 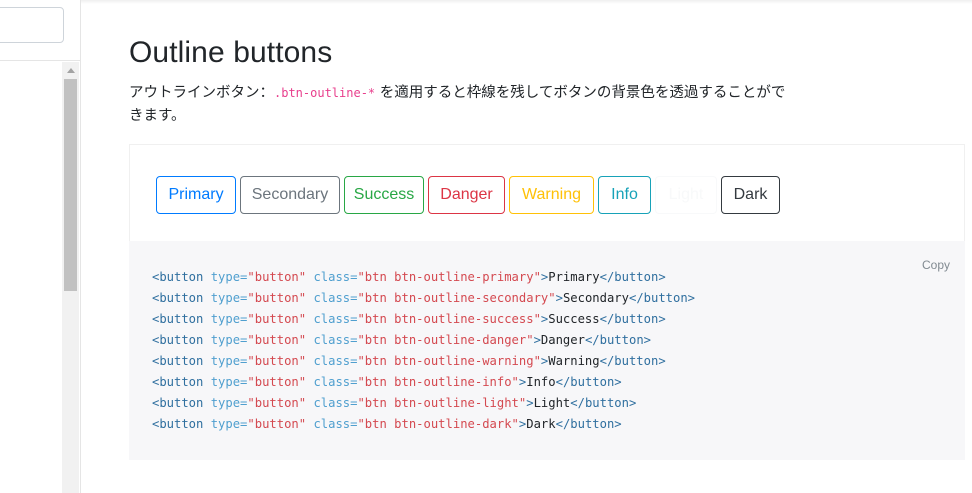 I want to click on sidebar-scrollbar, so click(x=70, y=277).